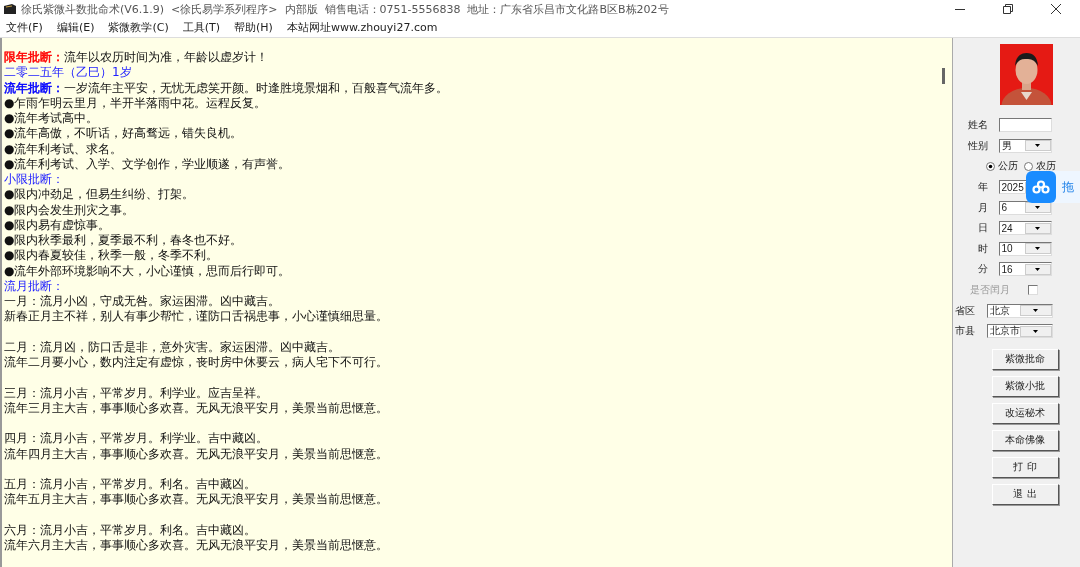 The image size is (1080, 567). I want to click on field-label: 时, so click(982, 248).